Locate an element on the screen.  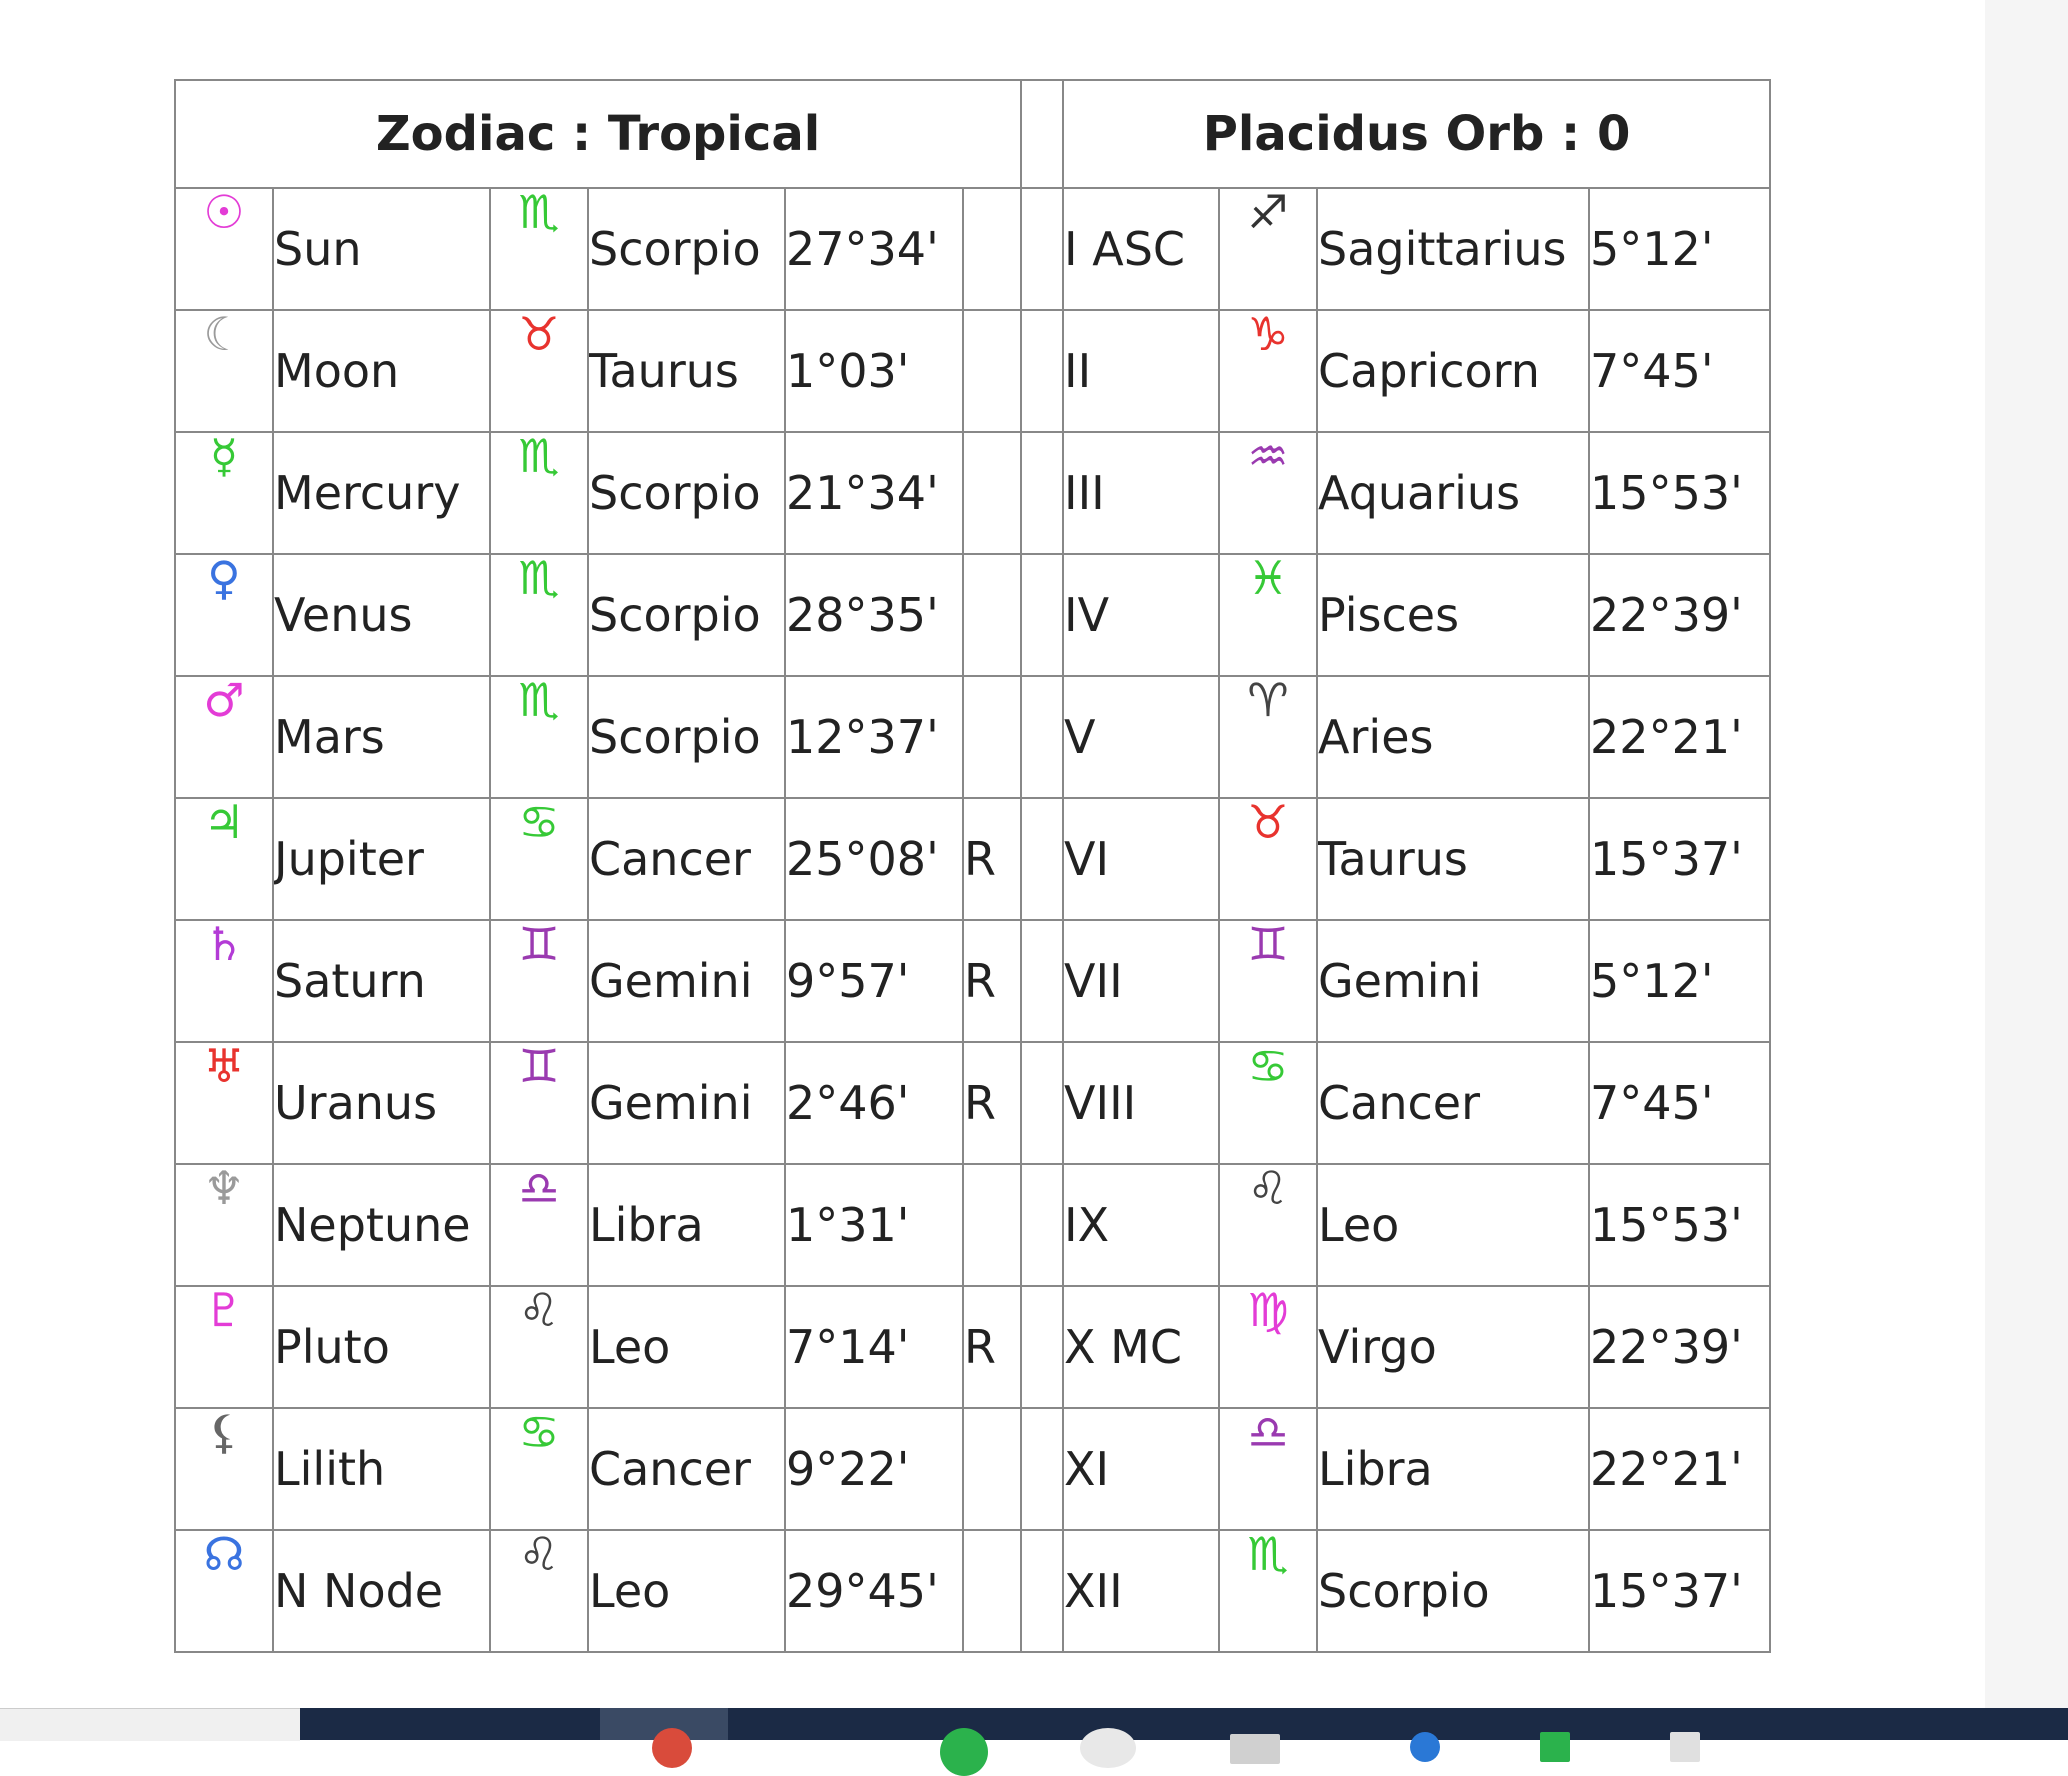
house-number: III is located at coordinates (1141, 493).